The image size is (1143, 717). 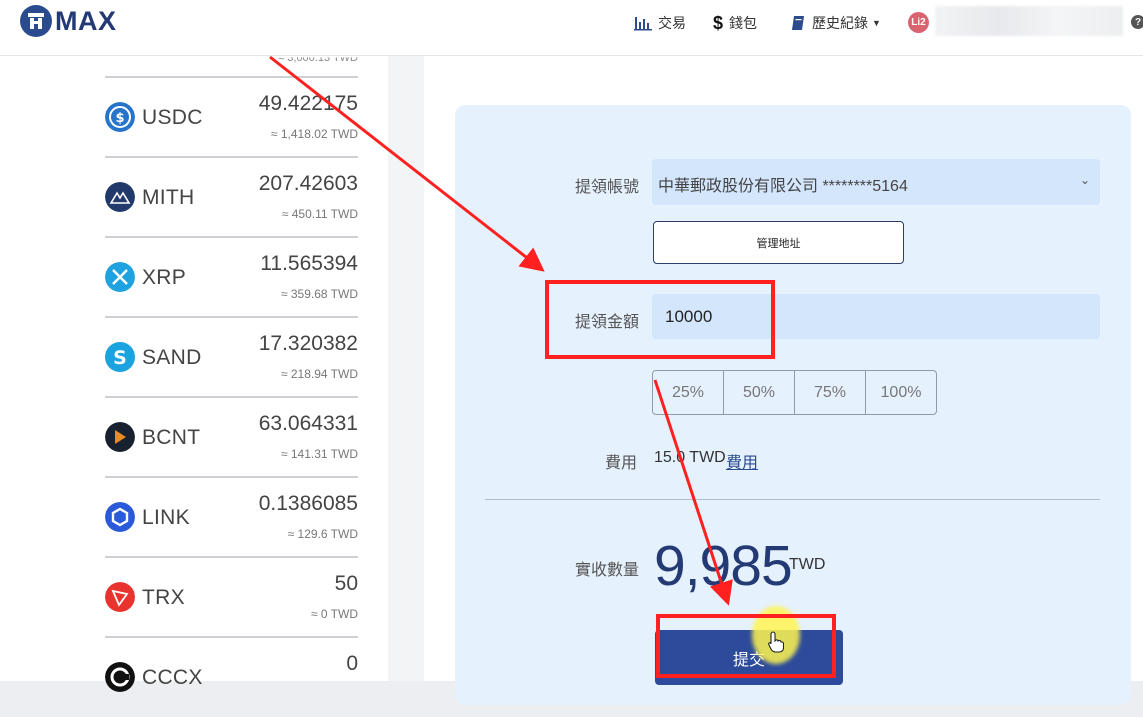 I want to click on asset-twd-value: ≈ 141.31 TWD, so click(x=319, y=454).